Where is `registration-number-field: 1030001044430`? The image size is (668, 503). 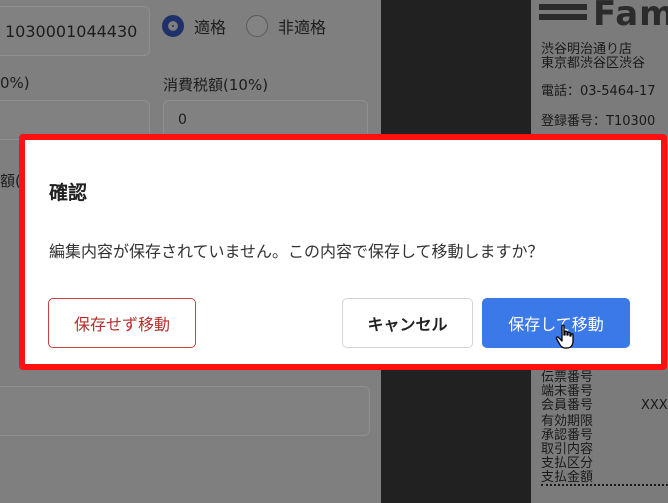 registration-number-field: 1030001044430 is located at coordinates (75, 31).